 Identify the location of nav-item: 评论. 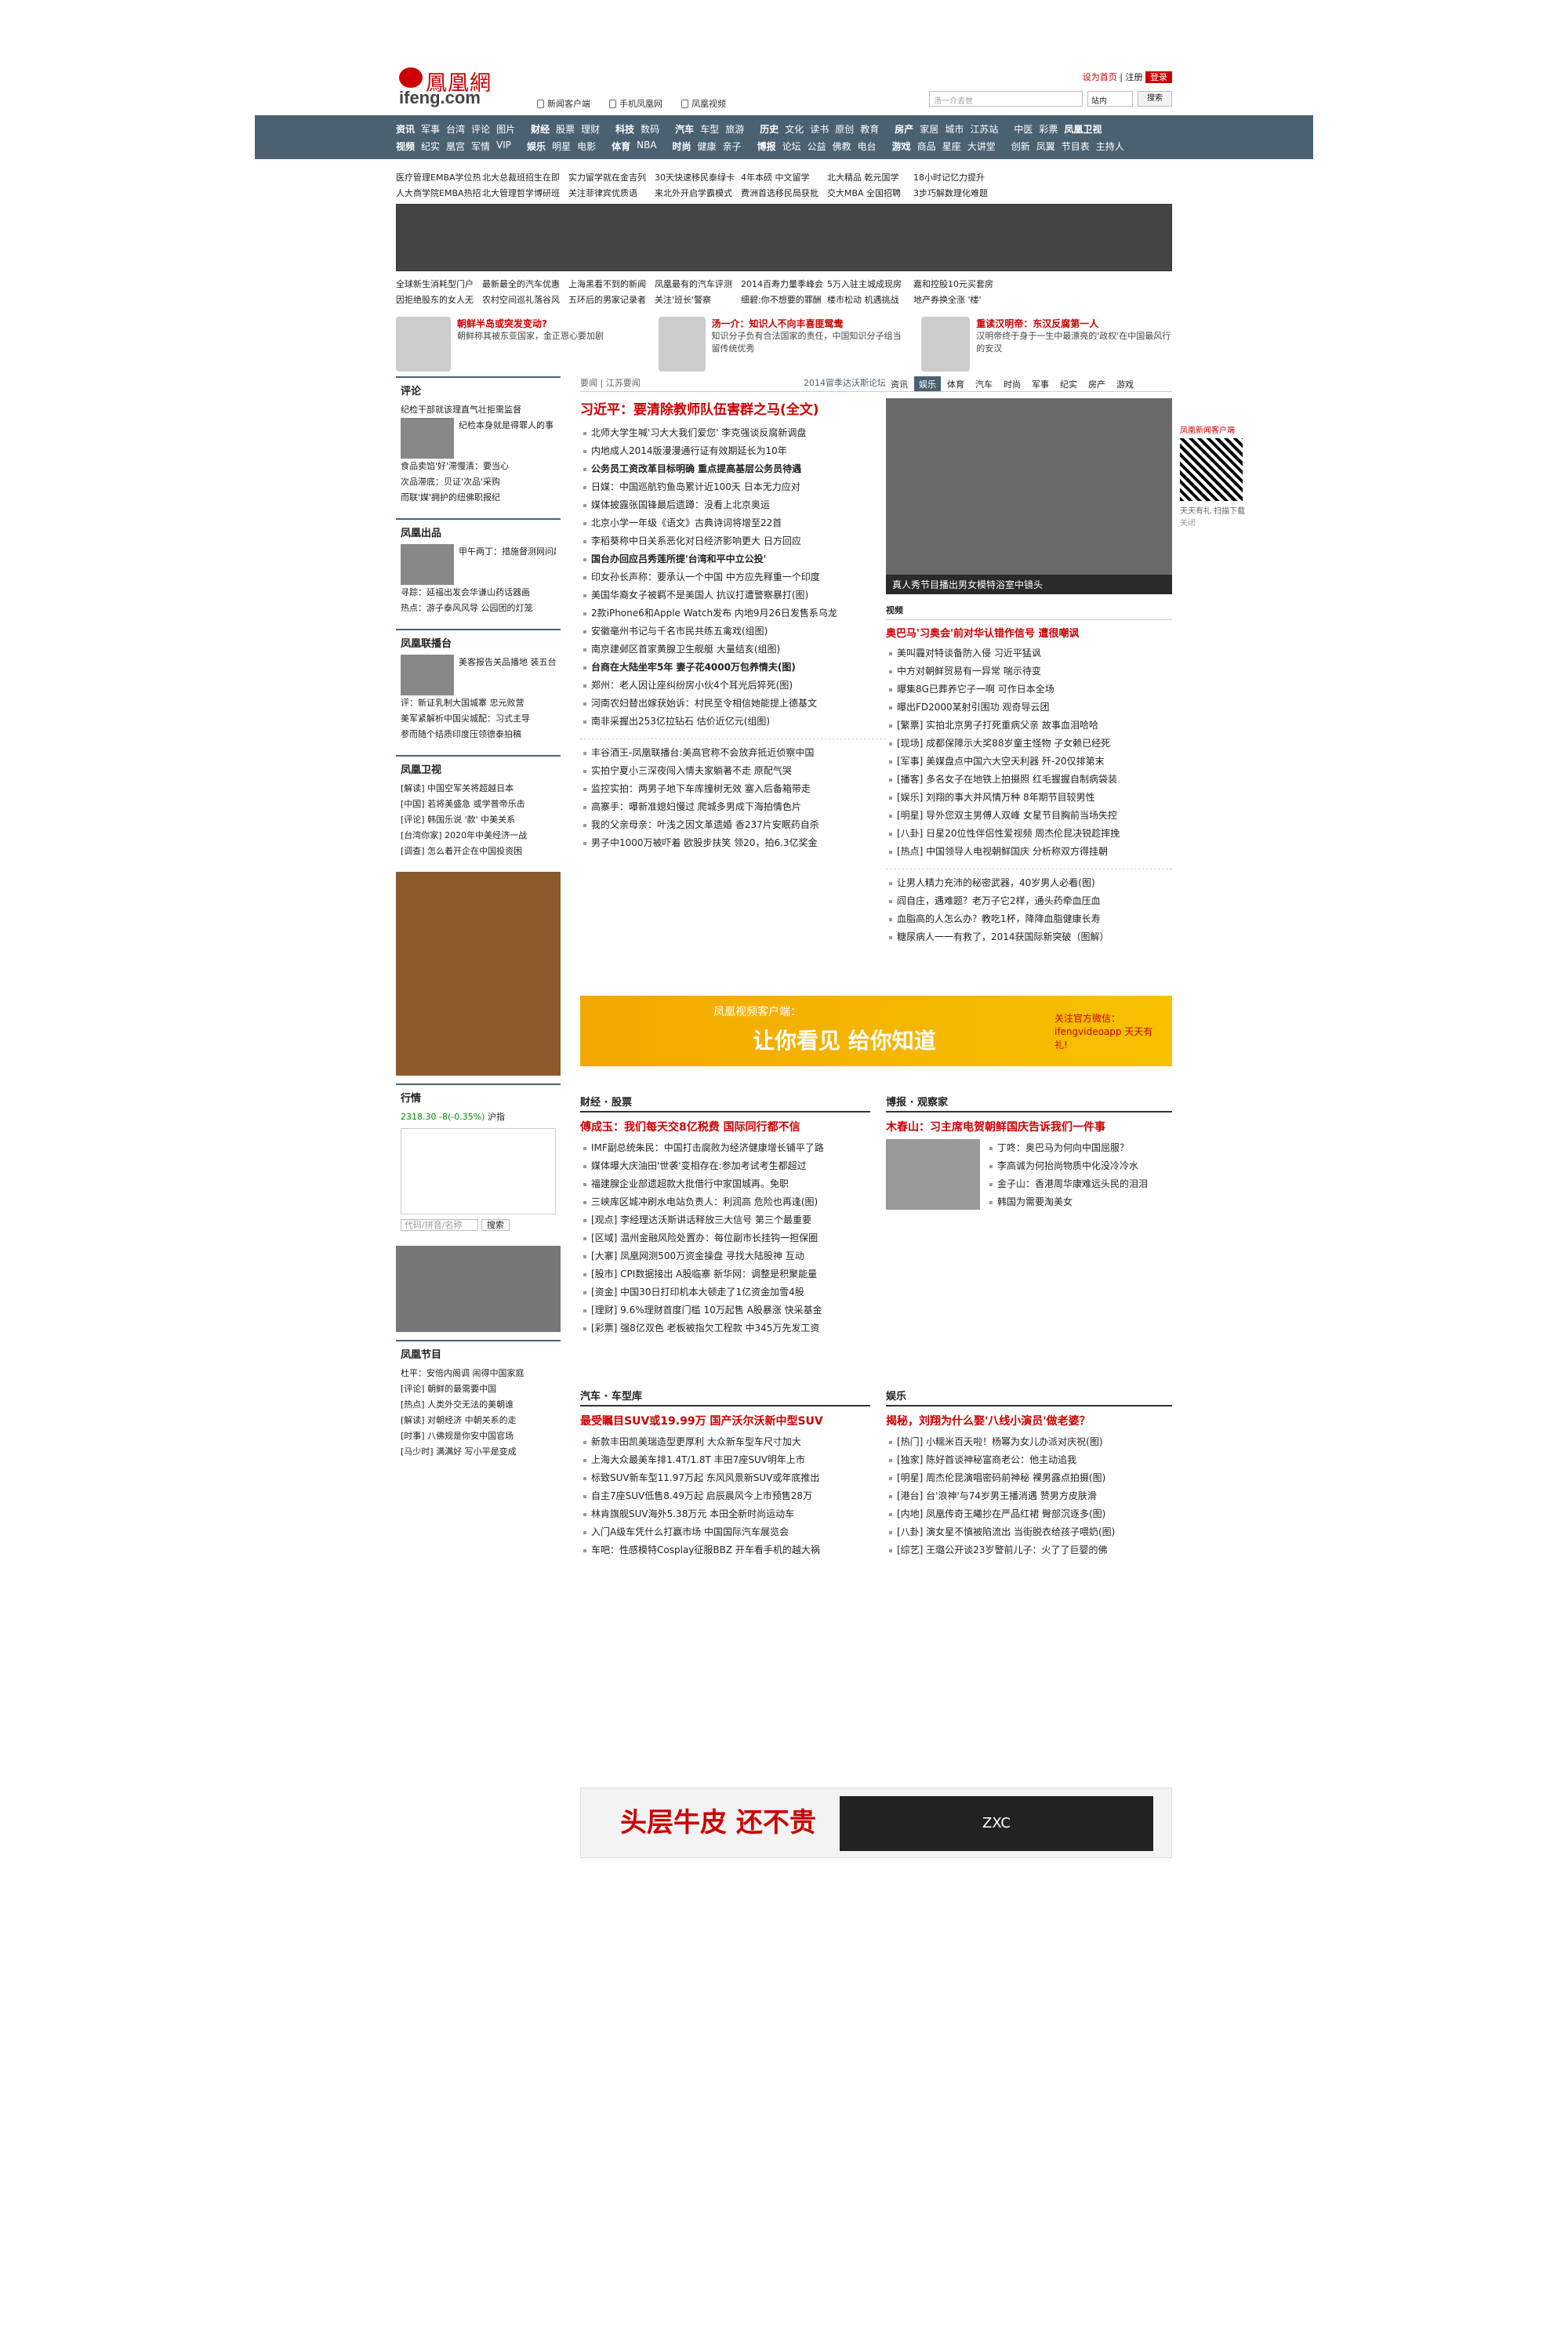
(480, 129).